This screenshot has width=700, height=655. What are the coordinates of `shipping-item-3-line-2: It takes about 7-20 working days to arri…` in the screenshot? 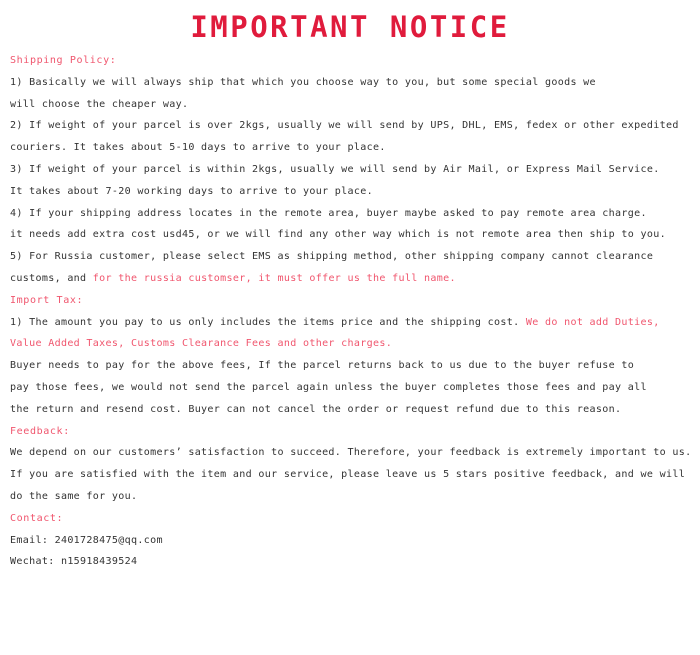 It's located at (192, 191).